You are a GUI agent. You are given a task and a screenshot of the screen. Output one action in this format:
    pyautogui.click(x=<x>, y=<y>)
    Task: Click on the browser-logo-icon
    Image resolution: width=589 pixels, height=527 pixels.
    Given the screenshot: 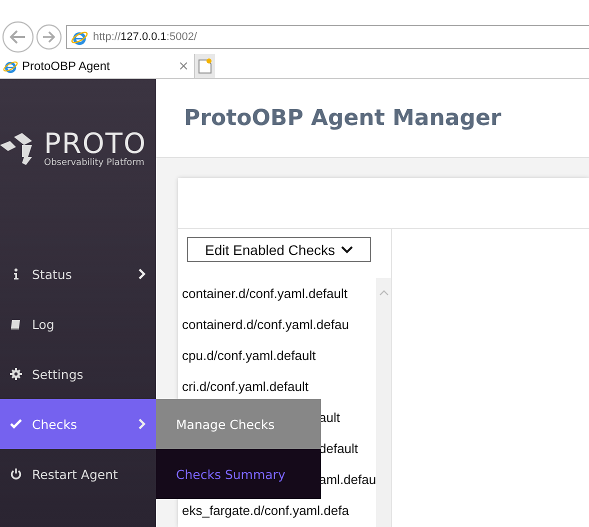 What is the action you would take?
    pyautogui.click(x=10, y=66)
    